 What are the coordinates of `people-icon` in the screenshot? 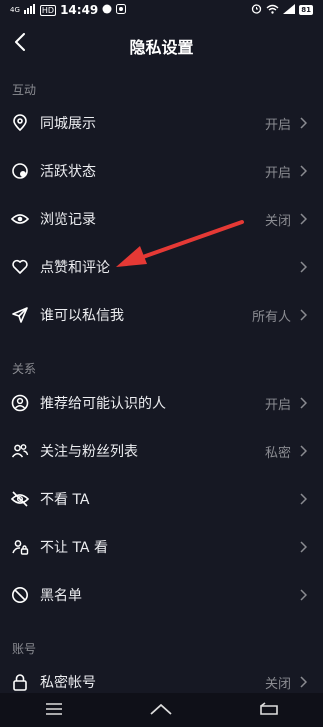 It's located at (20, 451).